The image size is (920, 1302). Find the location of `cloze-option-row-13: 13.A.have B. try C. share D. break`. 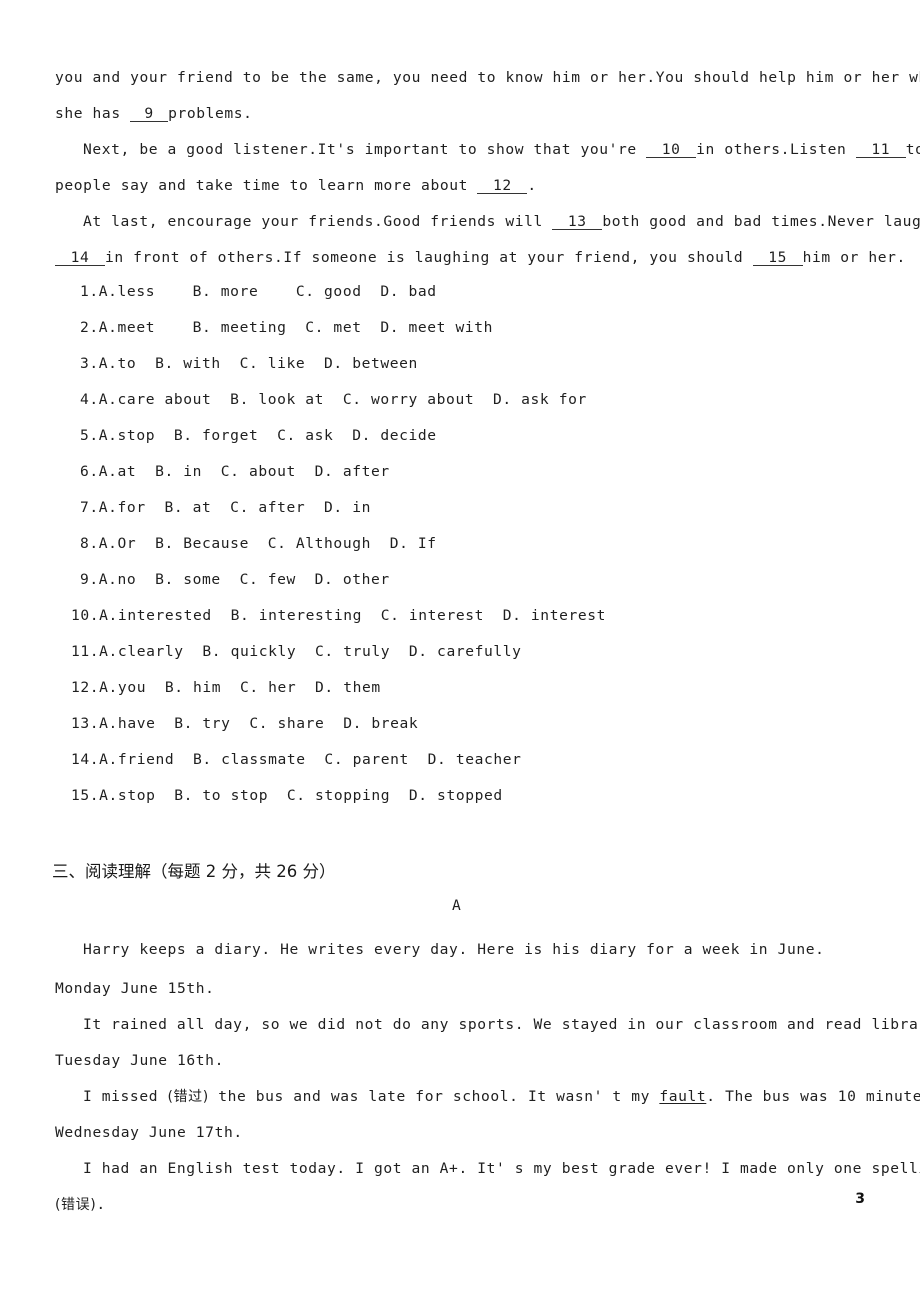

cloze-option-row-13: 13.A.have B. try C. share D. break is located at coordinates (245, 723).